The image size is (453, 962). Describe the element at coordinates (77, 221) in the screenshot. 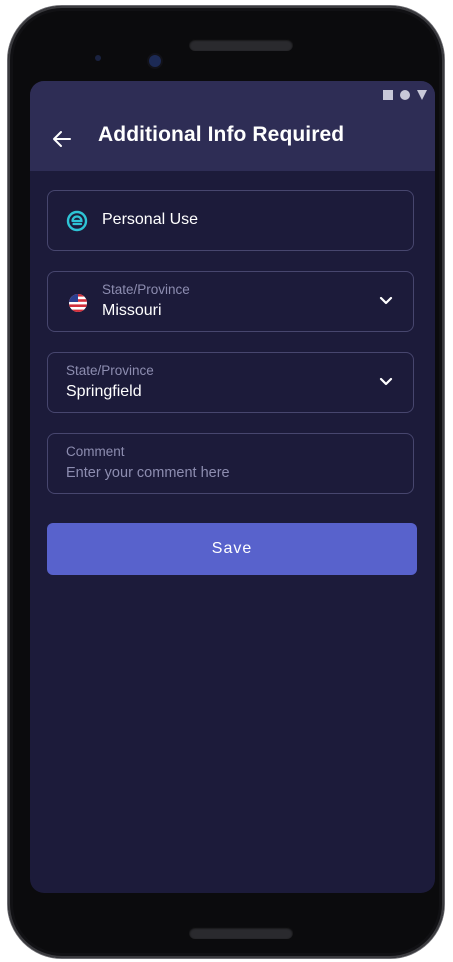

I see `brand-logo-icon` at that location.